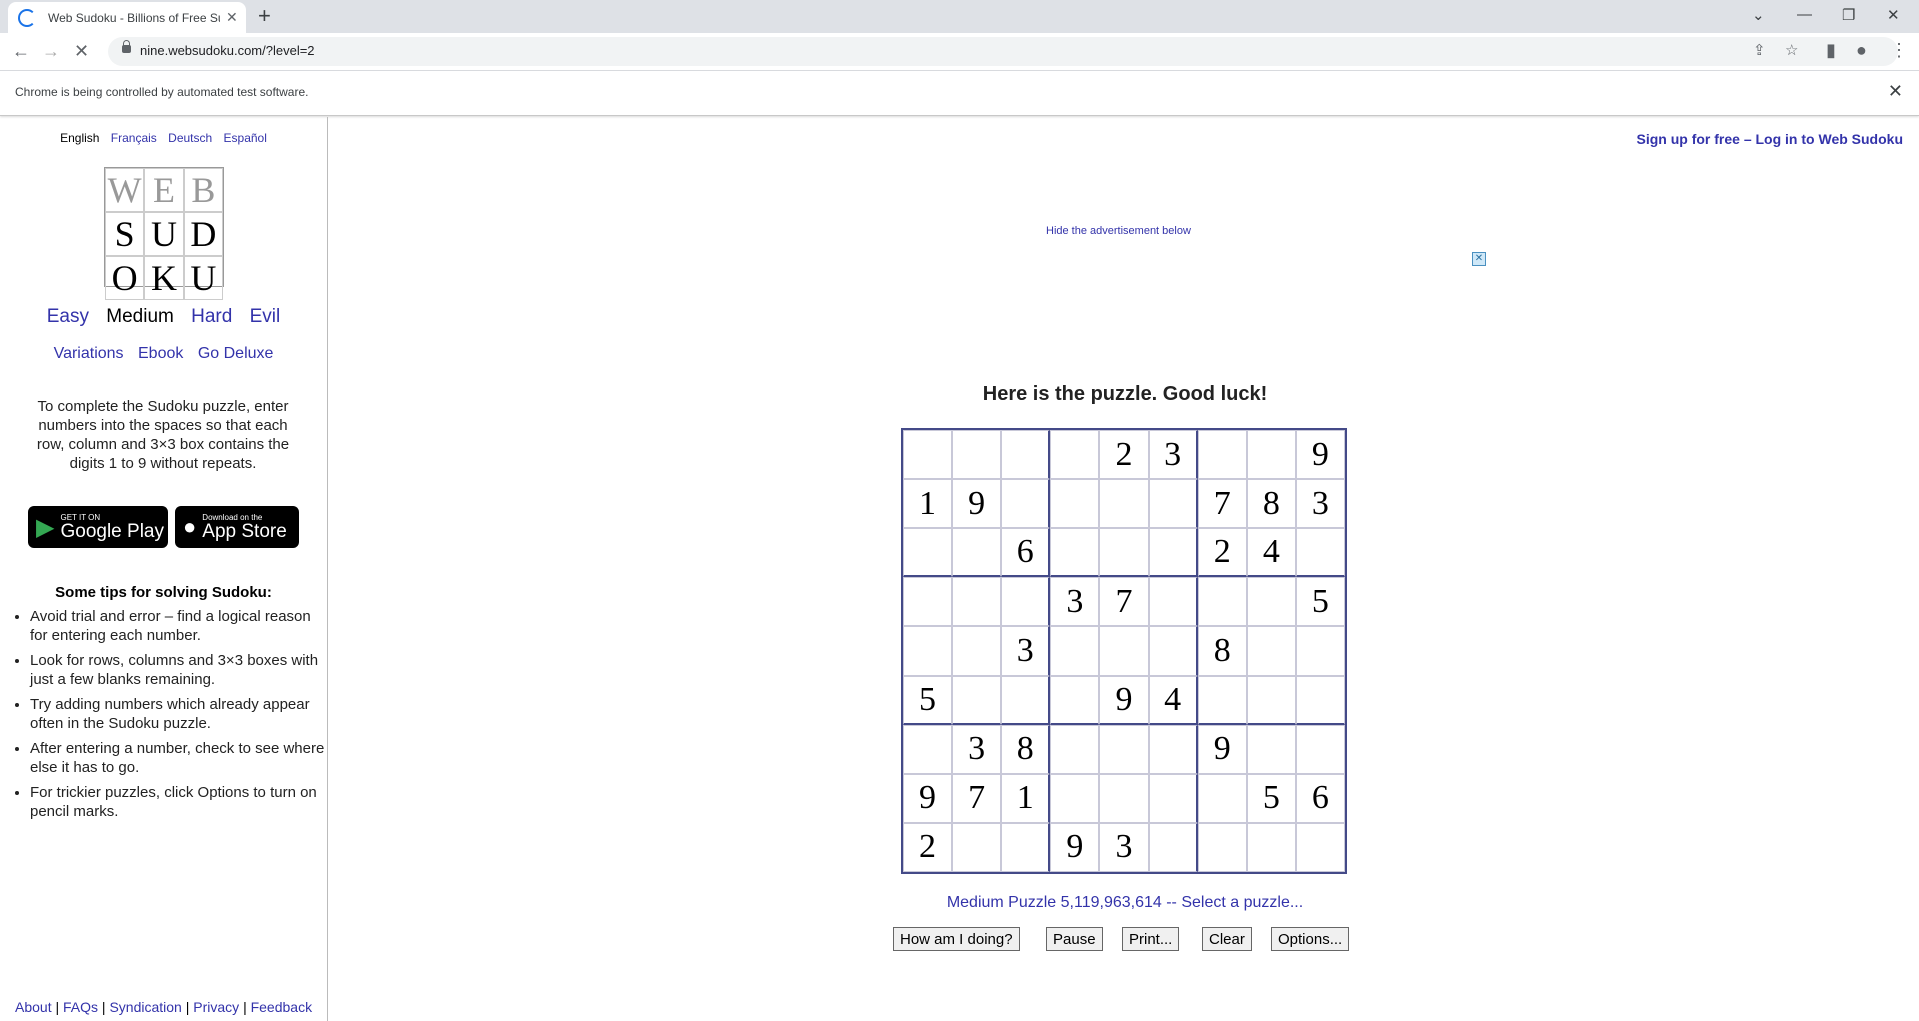 The image size is (1919, 1021). Describe the element at coordinates (1118, 231) in the screenshot. I see `hide-ad-link: Hide the advertisement below` at that location.